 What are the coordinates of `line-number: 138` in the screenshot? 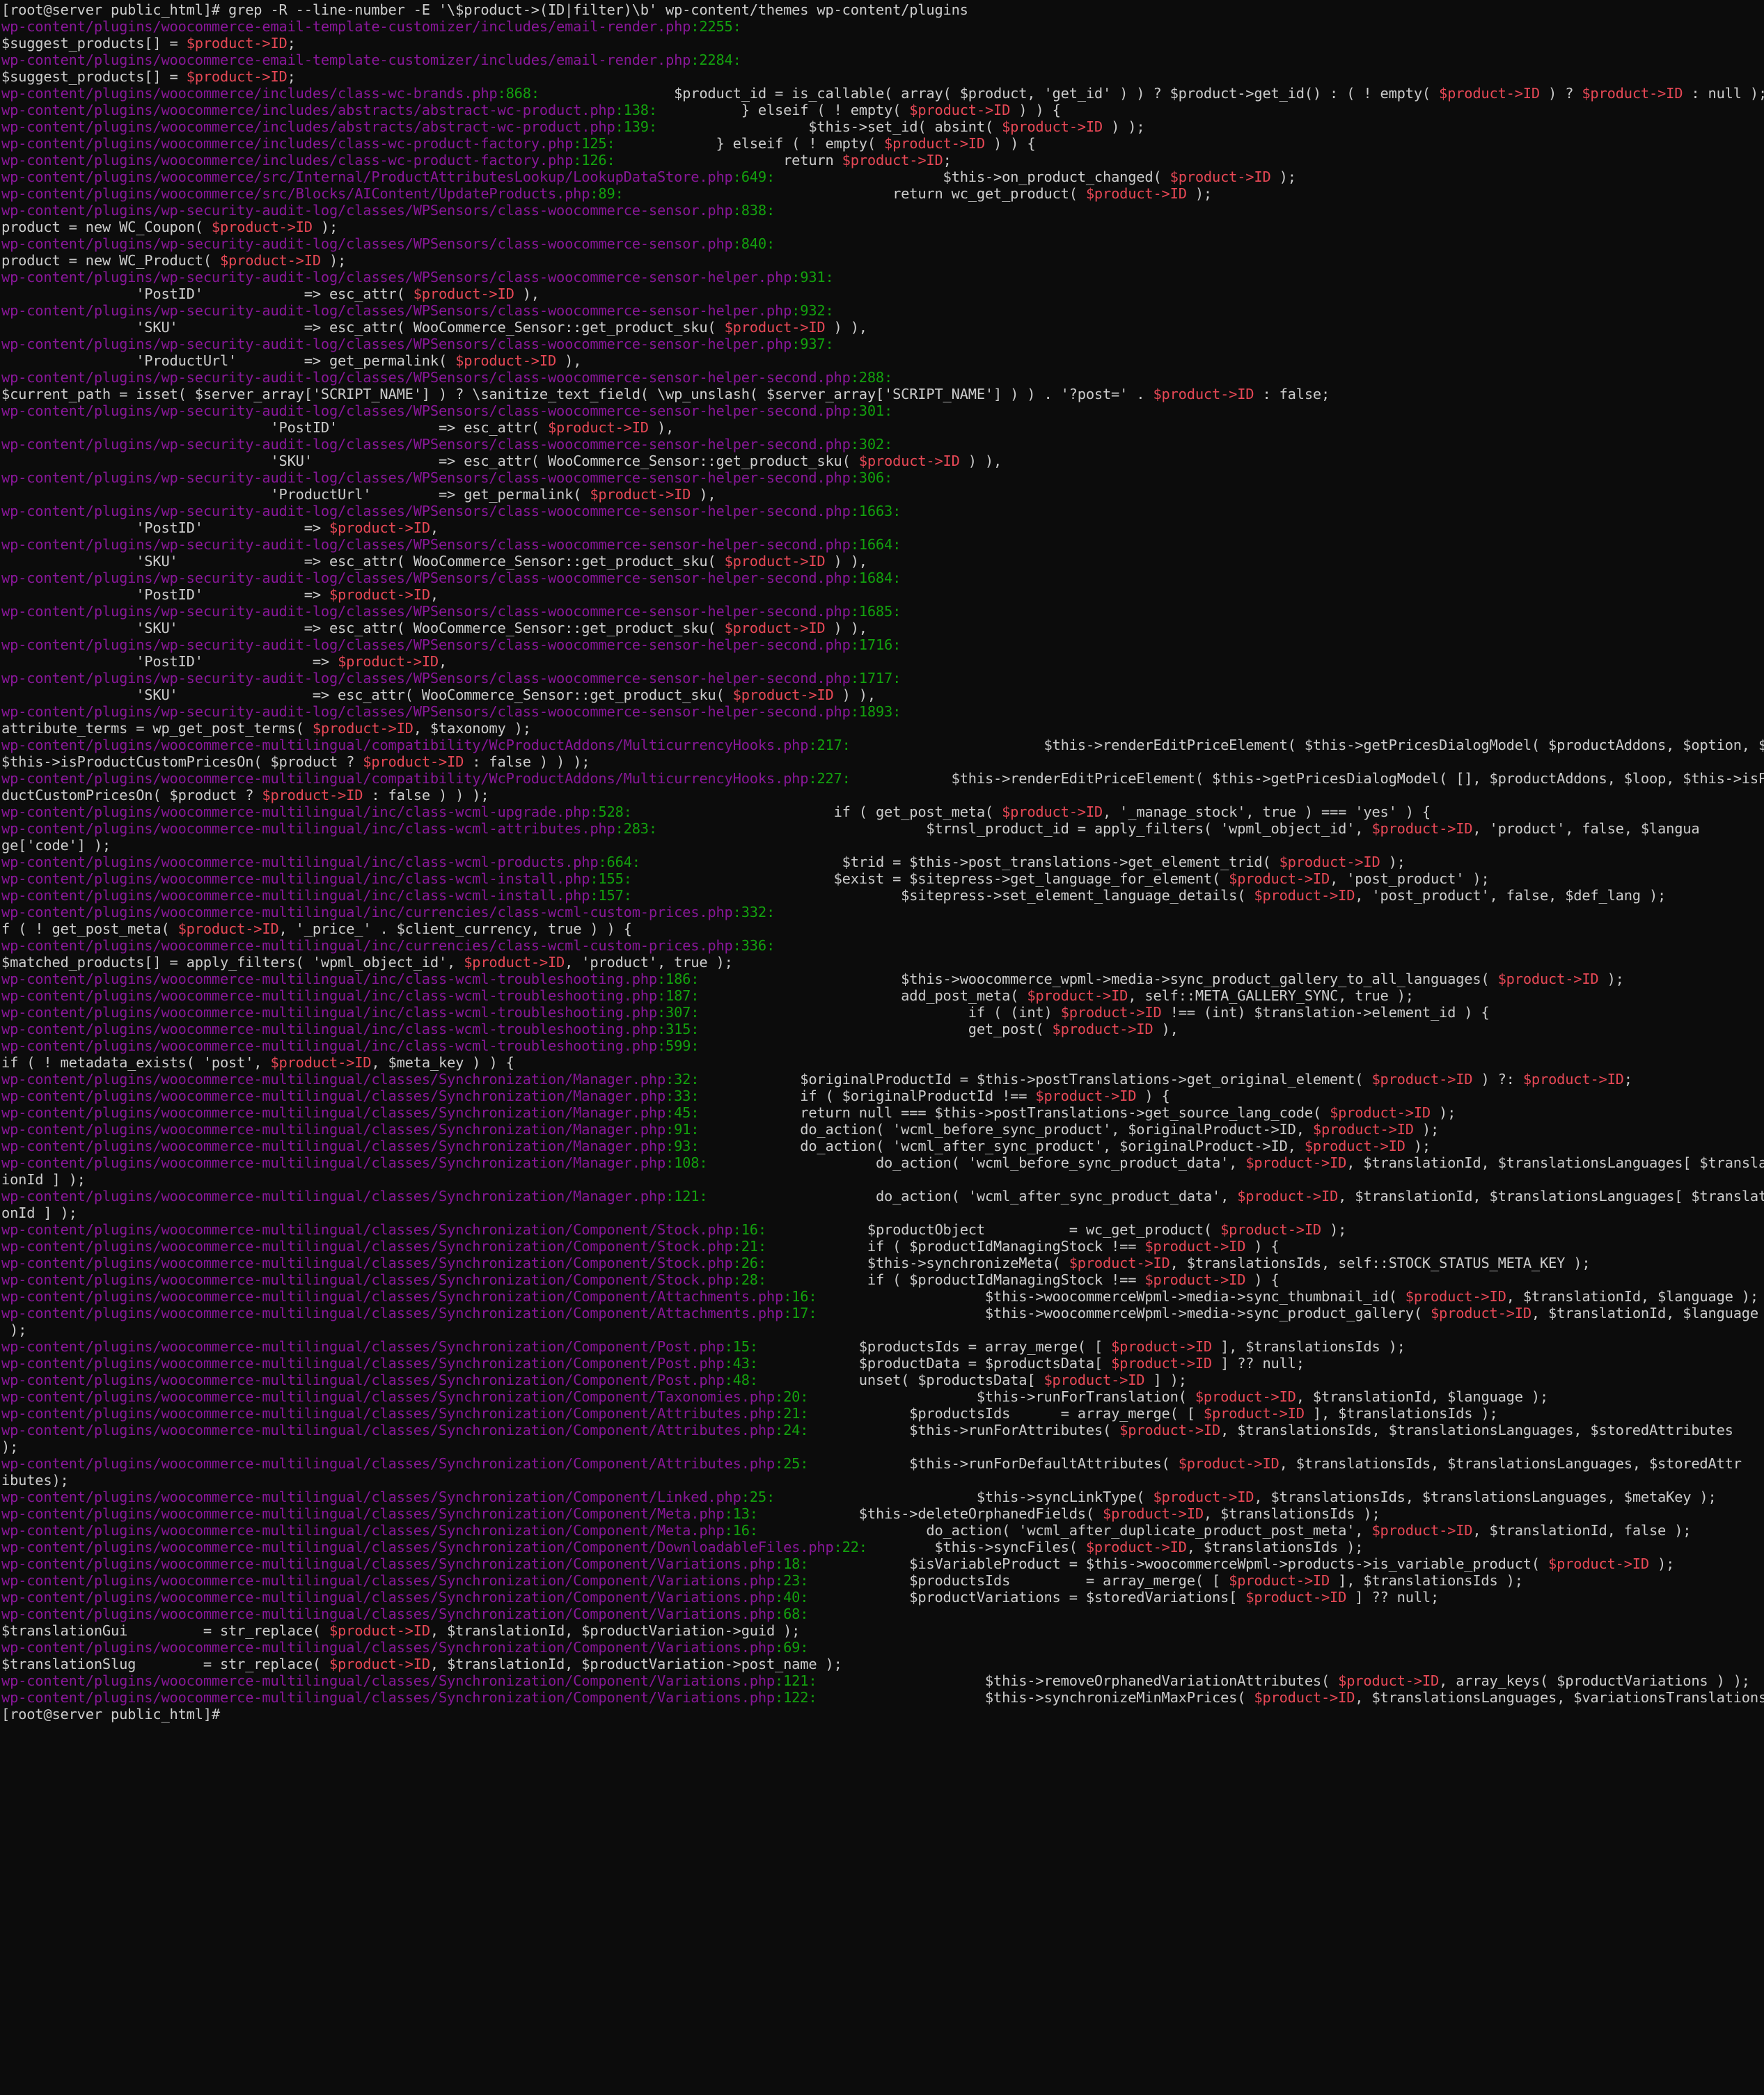 It's located at (636, 110).